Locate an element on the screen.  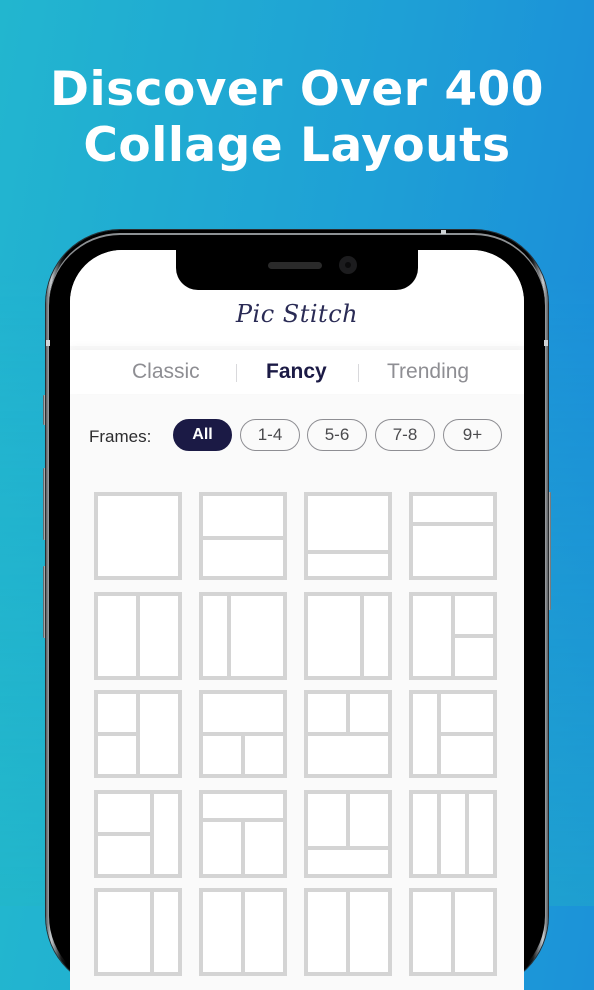
category-tabs: Classic Fancy Trending is located at coordinates (297, 372).